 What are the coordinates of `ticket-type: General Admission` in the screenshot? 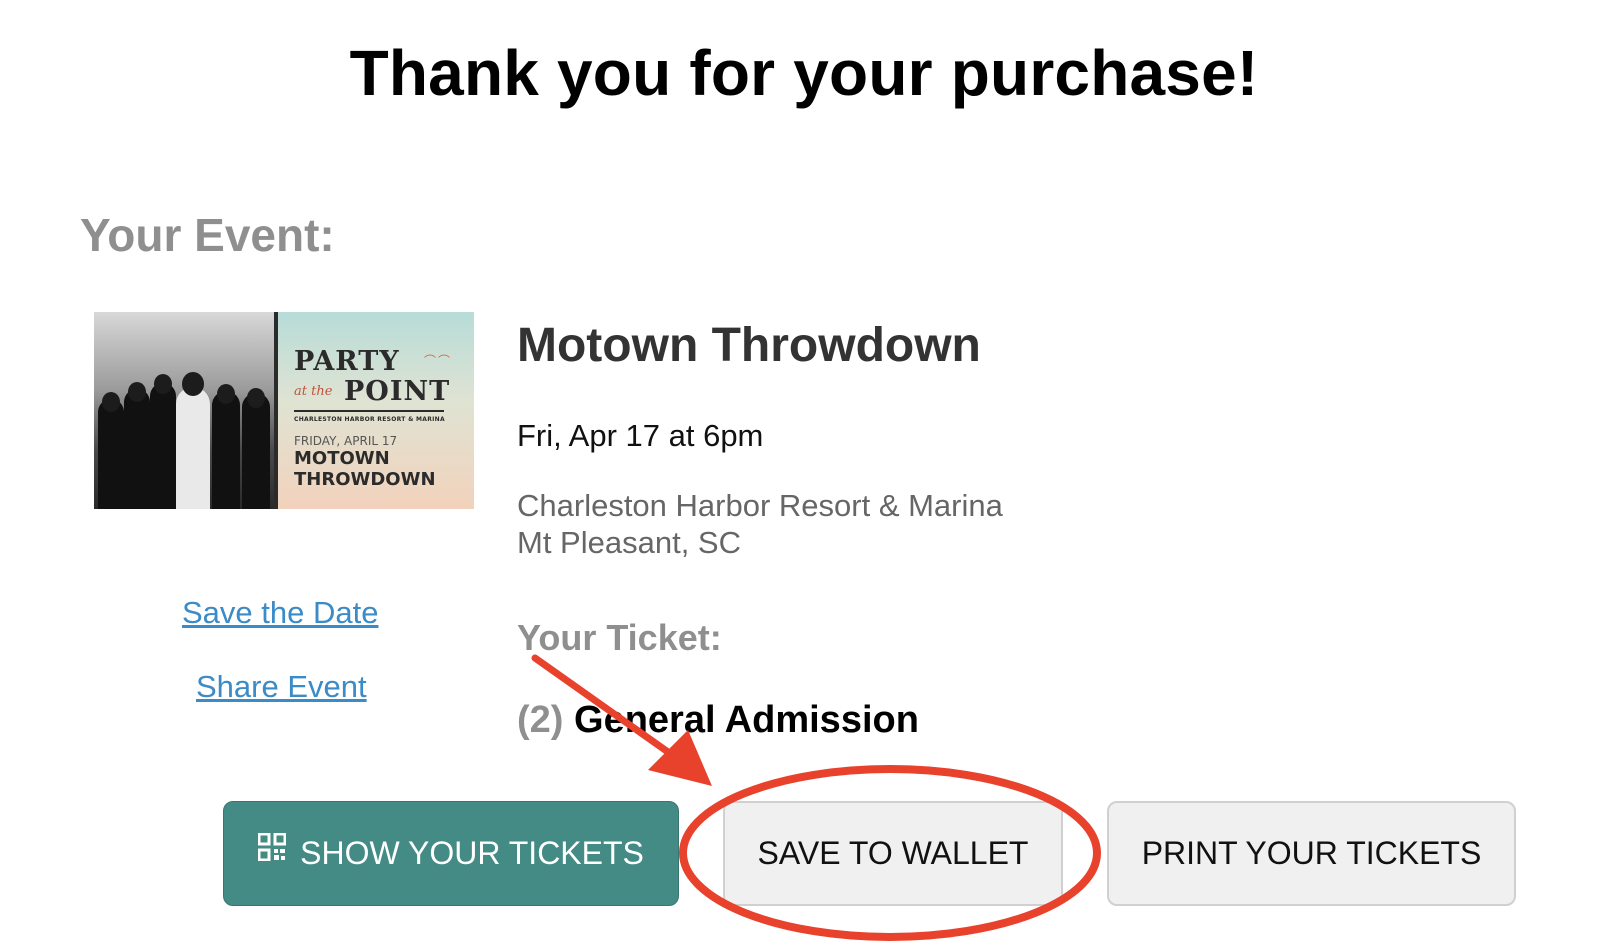 It's located at (746, 720).